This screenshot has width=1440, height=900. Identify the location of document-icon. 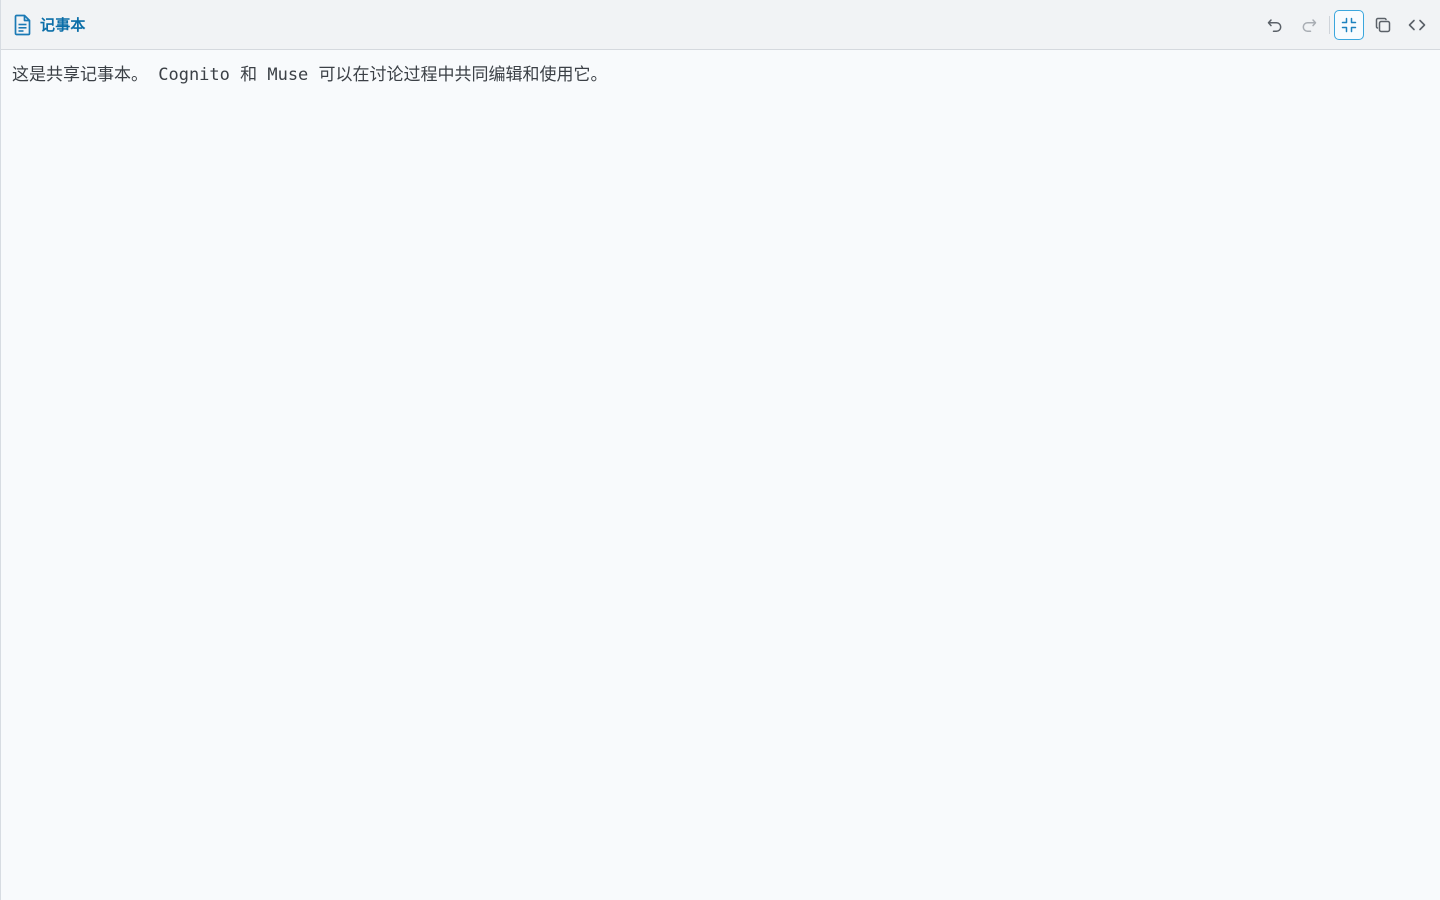
(22, 25).